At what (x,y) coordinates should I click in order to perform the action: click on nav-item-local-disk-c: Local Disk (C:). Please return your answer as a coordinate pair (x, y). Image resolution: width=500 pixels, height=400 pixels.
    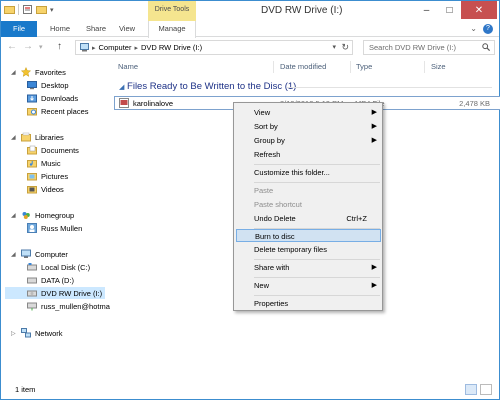
    Looking at the image, I should click on (58, 267).